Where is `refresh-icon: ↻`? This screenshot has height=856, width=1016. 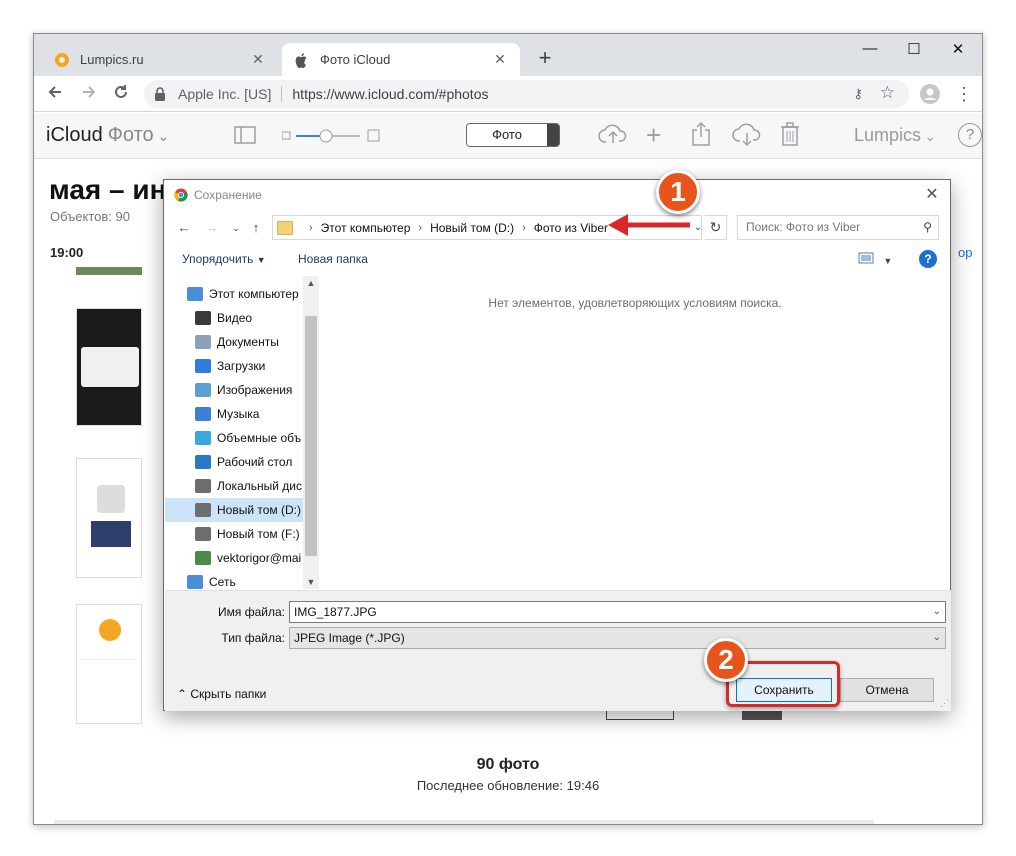
refresh-icon: ↻ is located at coordinates (716, 227).